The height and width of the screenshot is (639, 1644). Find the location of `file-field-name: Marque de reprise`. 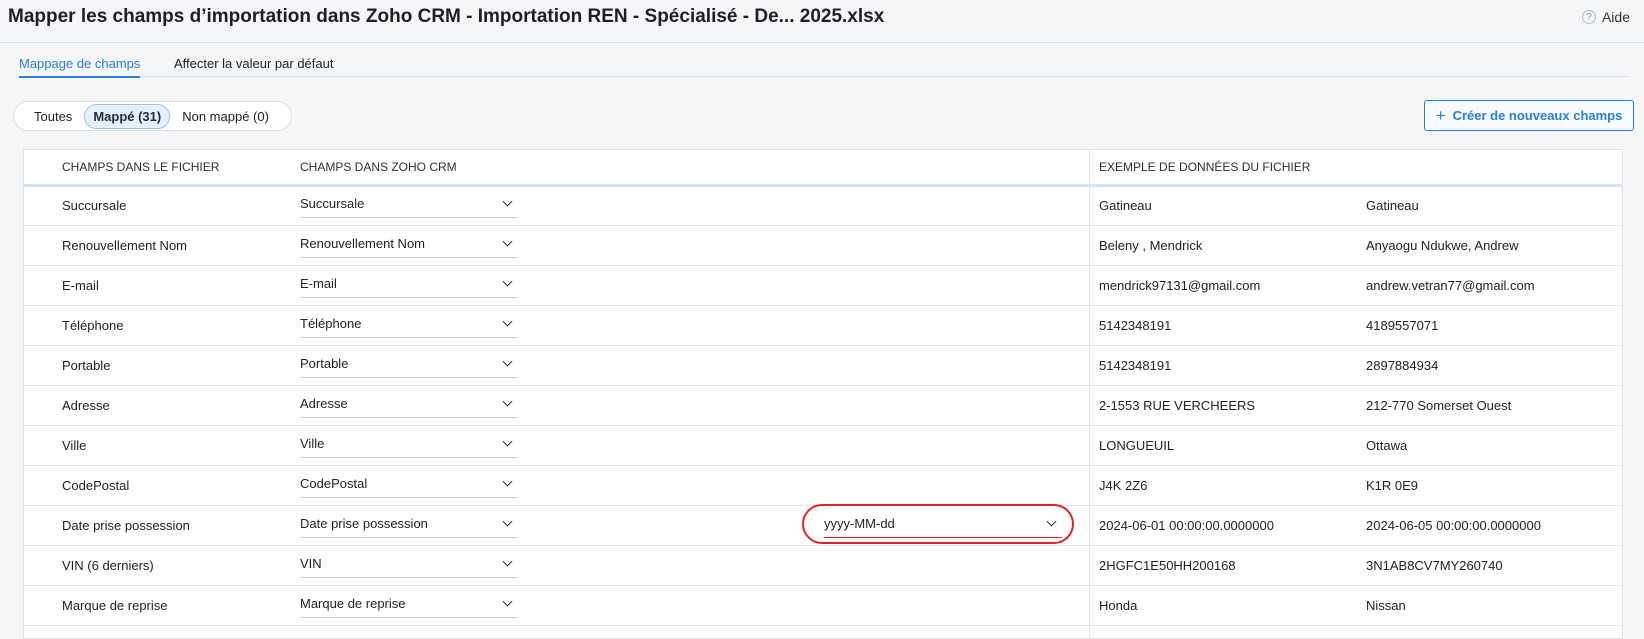

file-field-name: Marque de reprise is located at coordinates (115, 605).